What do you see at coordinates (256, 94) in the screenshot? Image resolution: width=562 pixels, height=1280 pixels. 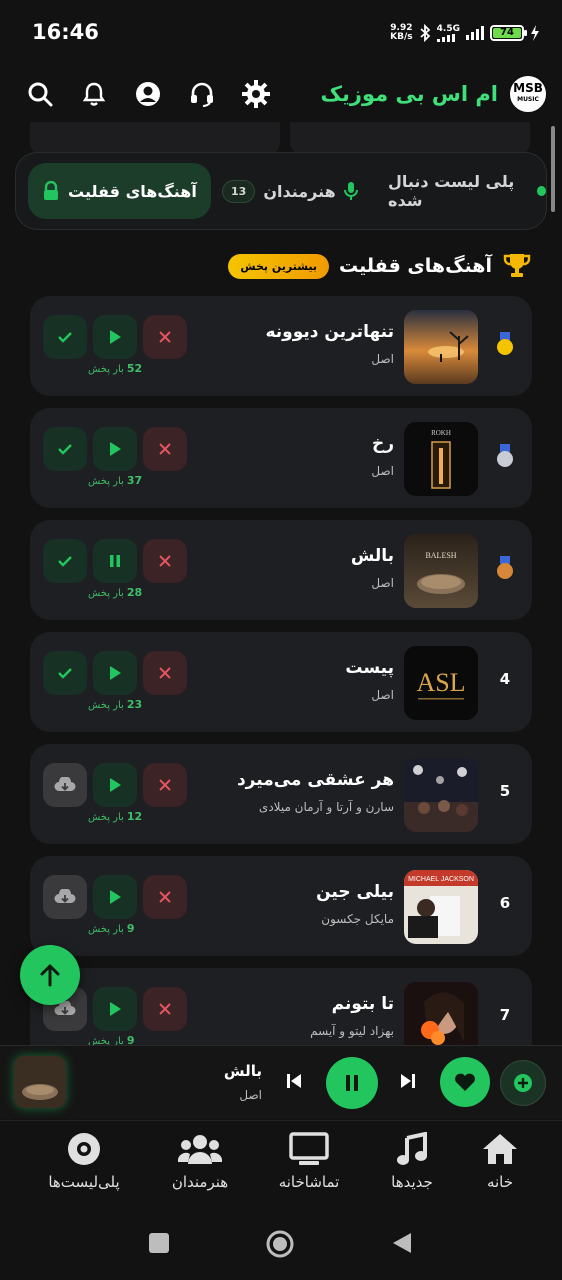 I see `settings-button` at bounding box center [256, 94].